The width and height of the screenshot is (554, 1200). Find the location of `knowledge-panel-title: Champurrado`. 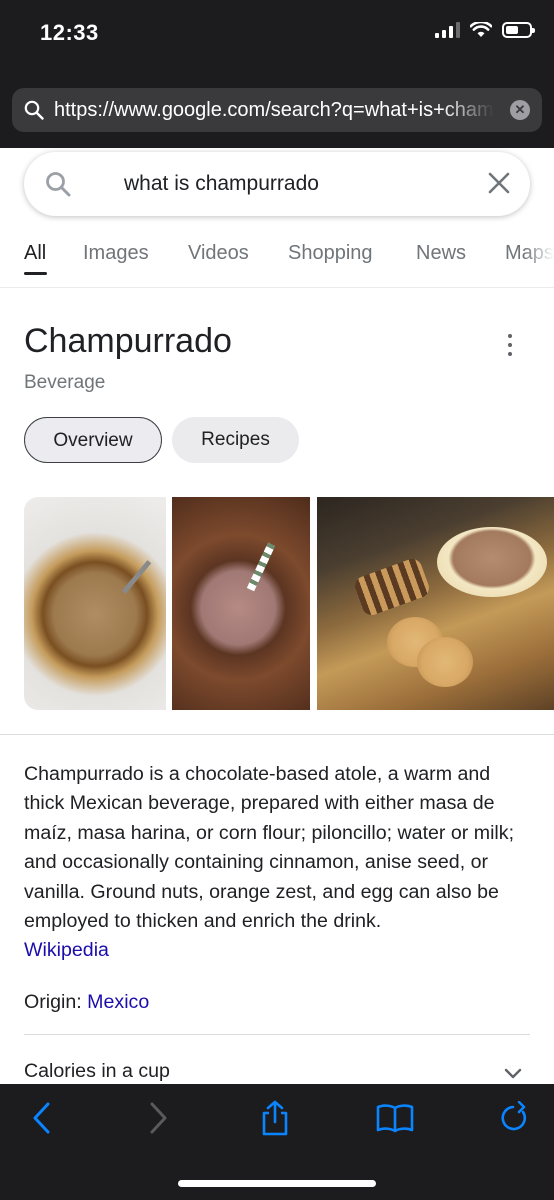

knowledge-panel-title: Champurrado is located at coordinates (128, 341).